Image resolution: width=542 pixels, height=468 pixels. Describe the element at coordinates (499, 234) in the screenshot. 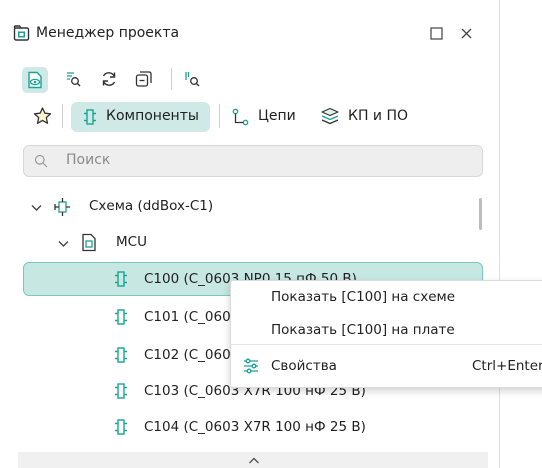

I see `panel-border` at that location.